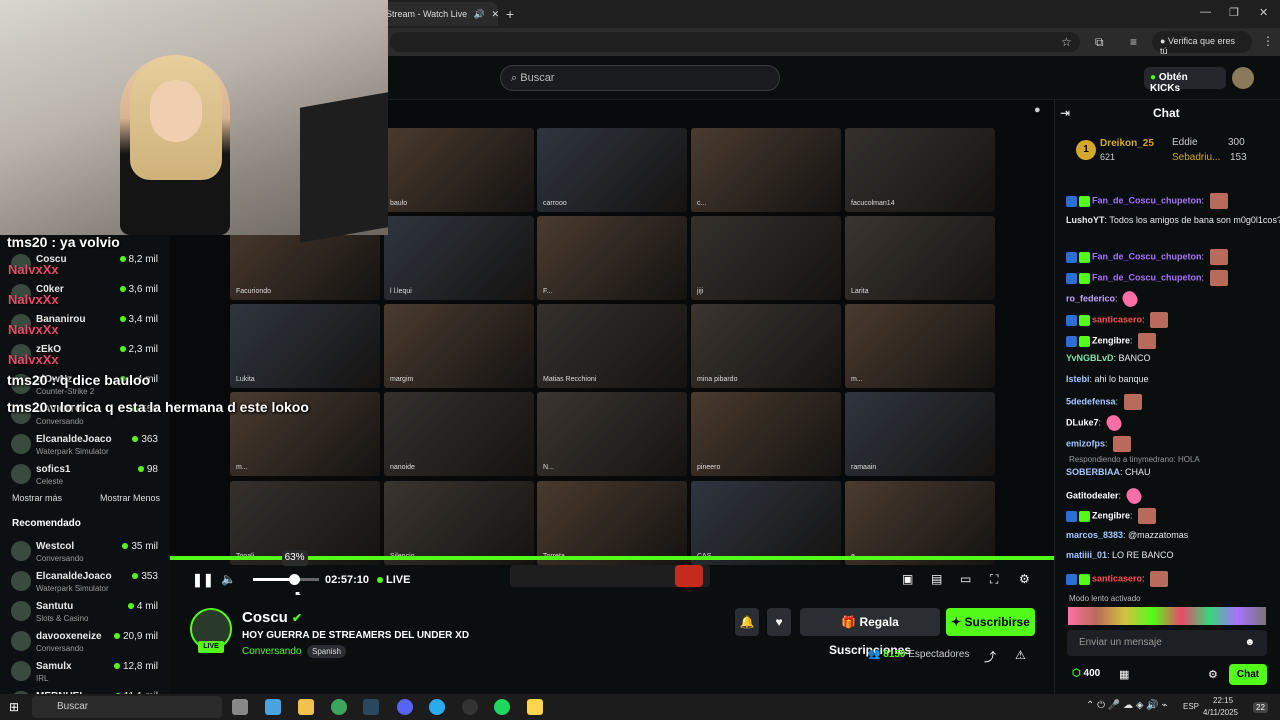 Image resolution: width=1280 pixels, height=720 pixels. Describe the element at coordinates (1090, 298) in the screenshot. I see `chat-username: ro_federico` at that location.